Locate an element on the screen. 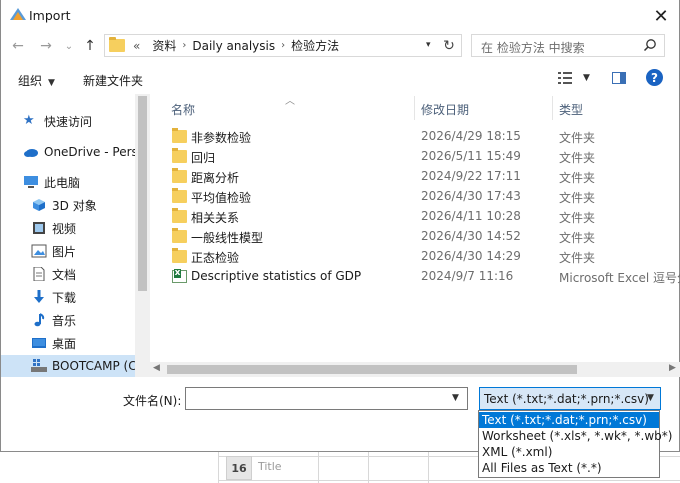 This screenshot has height=483, width=680. scroll-right-icon: ▶ is located at coordinates (672, 368).